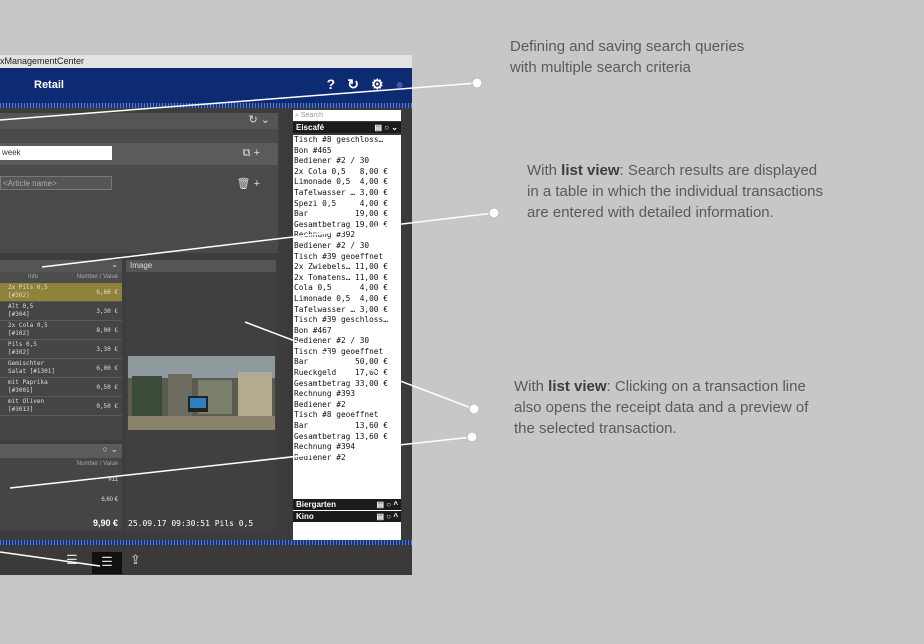 Image resolution: width=924 pixels, height=644 pixels. Describe the element at coordinates (26, 405) in the screenshot. I see `row-info: mit Oliven [#3013]` at that location.